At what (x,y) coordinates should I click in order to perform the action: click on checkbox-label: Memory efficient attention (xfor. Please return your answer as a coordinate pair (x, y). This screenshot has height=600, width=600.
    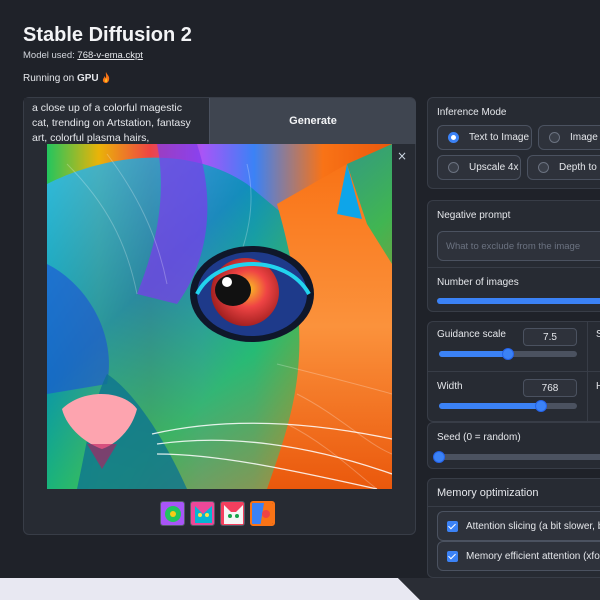
    Looking at the image, I should click on (533, 556).